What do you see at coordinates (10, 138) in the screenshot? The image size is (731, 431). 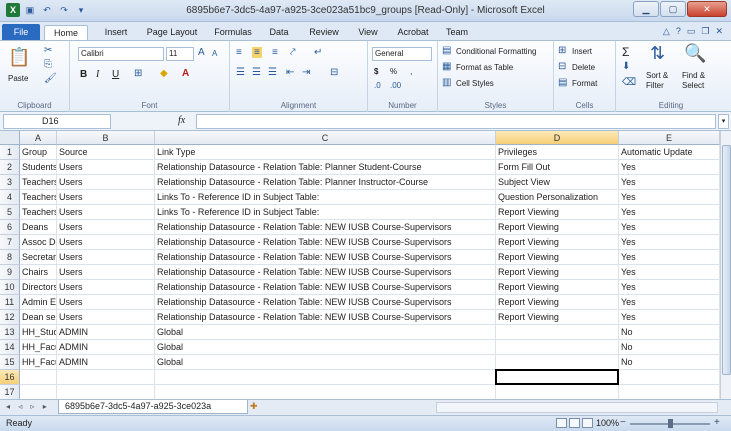 I see `select-all-corner` at bounding box center [10, 138].